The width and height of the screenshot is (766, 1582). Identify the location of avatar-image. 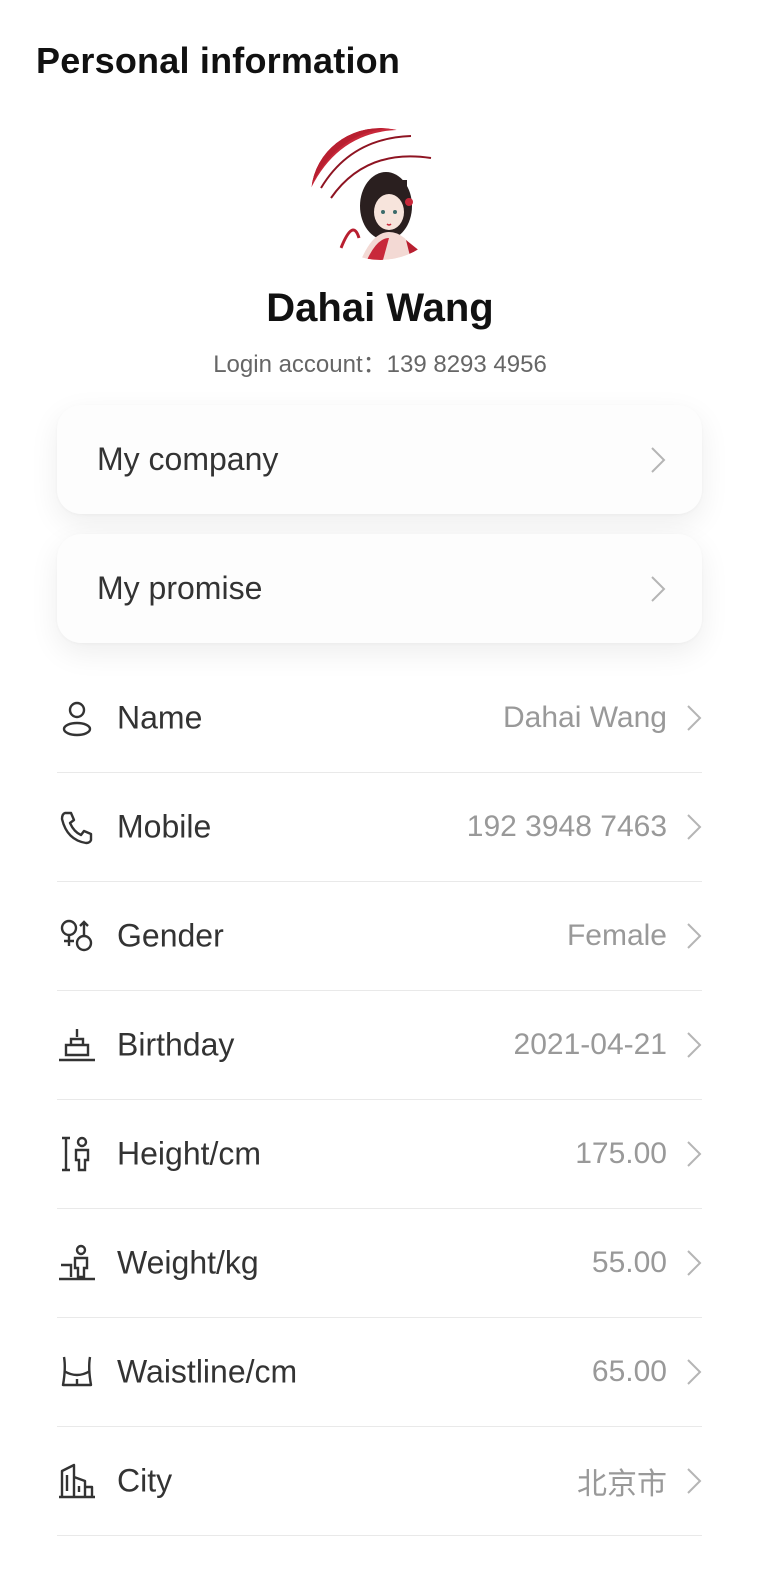
(380, 194).